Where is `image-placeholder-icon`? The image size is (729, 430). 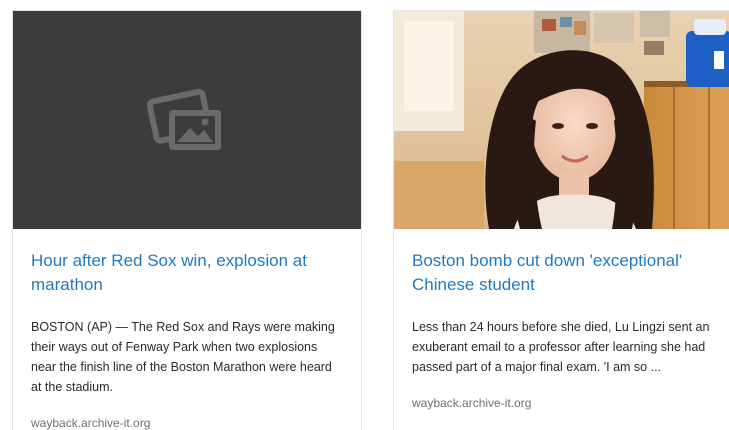
image-placeholder-icon is located at coordinates (184, 119).